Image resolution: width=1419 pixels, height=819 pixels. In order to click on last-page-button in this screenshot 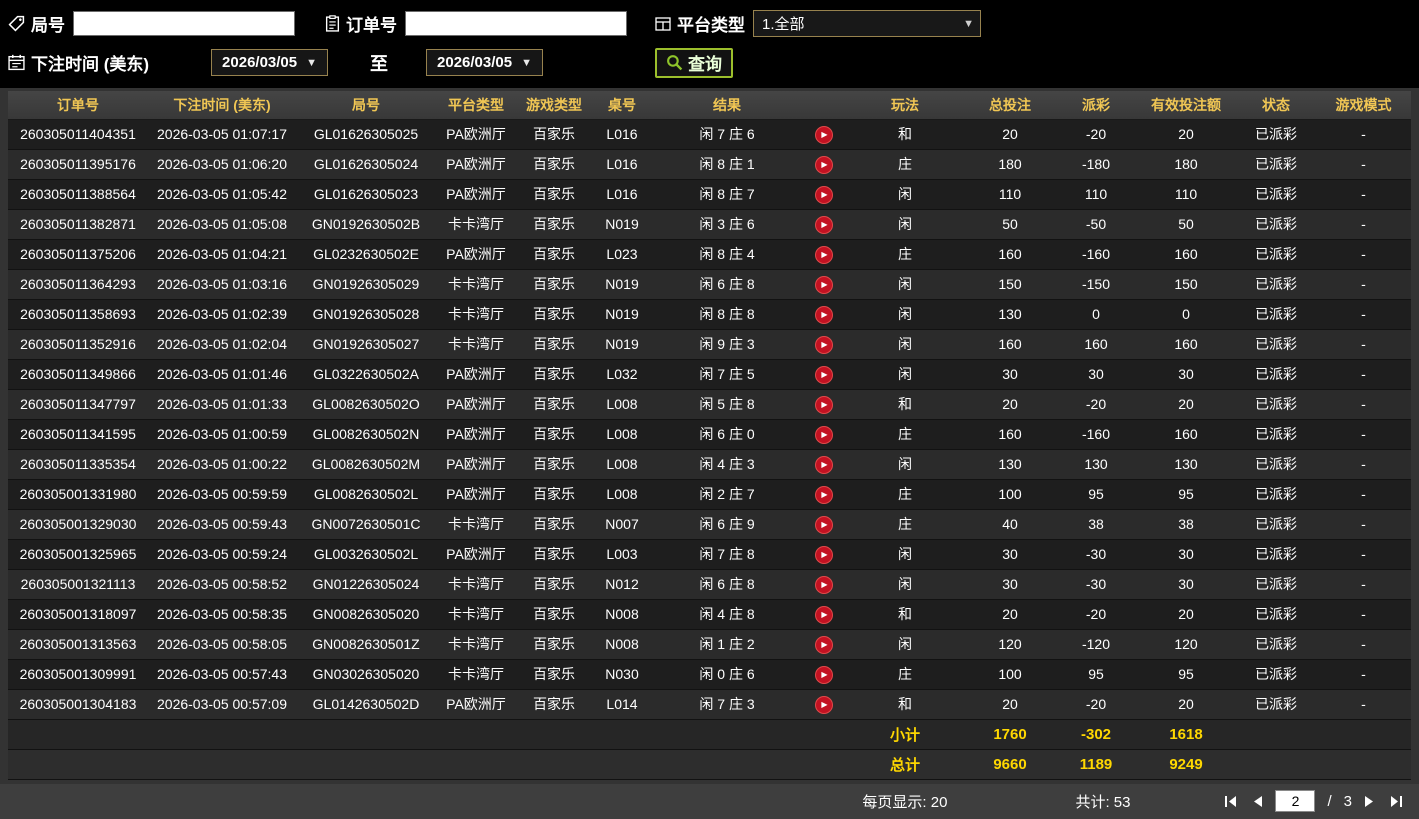, I will do `click(1396, 801)`.